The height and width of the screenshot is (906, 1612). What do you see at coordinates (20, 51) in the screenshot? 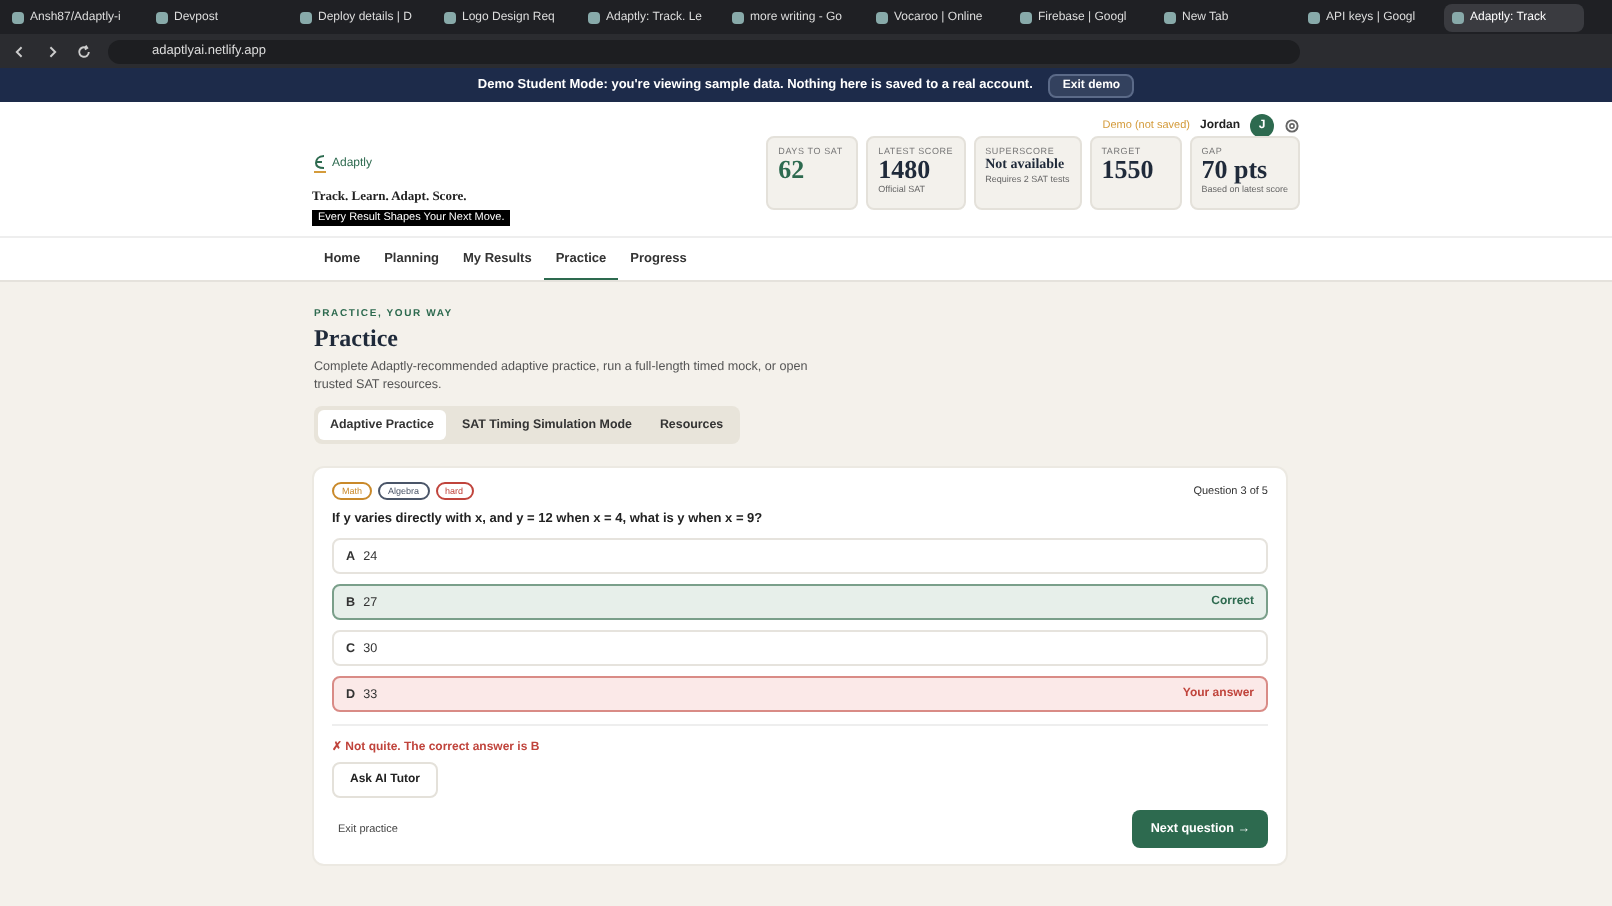
I see `back-icon` at bounding box center [20, 51].